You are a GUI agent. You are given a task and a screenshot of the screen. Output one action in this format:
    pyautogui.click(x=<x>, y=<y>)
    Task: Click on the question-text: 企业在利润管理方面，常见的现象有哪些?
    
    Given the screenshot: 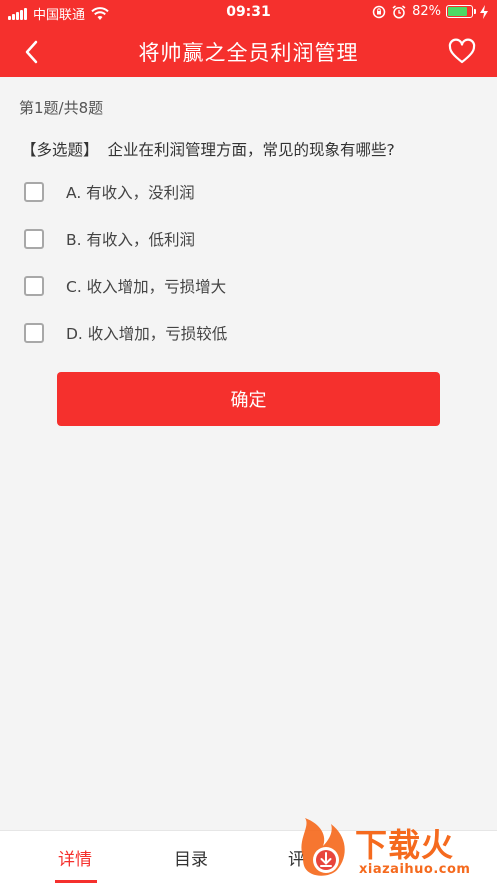 What is the action you would take?
    pyautogui.click(x=251, y=150)
    